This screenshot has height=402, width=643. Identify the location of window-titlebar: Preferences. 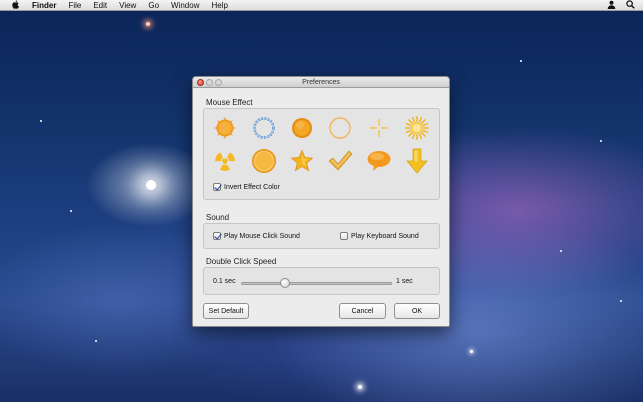
(321, 82).